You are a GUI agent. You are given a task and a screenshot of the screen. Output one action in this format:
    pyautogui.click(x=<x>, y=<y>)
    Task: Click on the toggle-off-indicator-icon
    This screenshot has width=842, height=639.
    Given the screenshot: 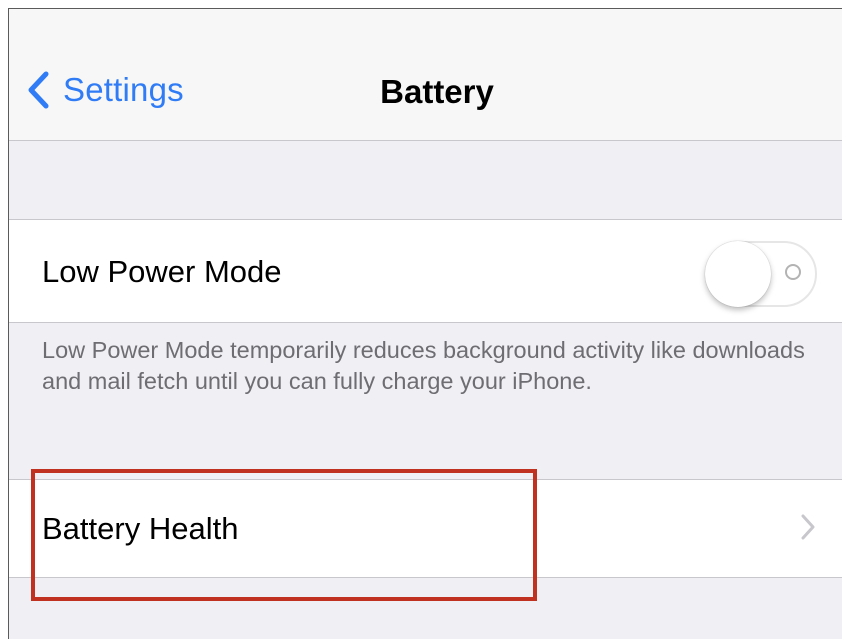 What is the action you would take?
    pyautogui.click(x=793, y=272)
    